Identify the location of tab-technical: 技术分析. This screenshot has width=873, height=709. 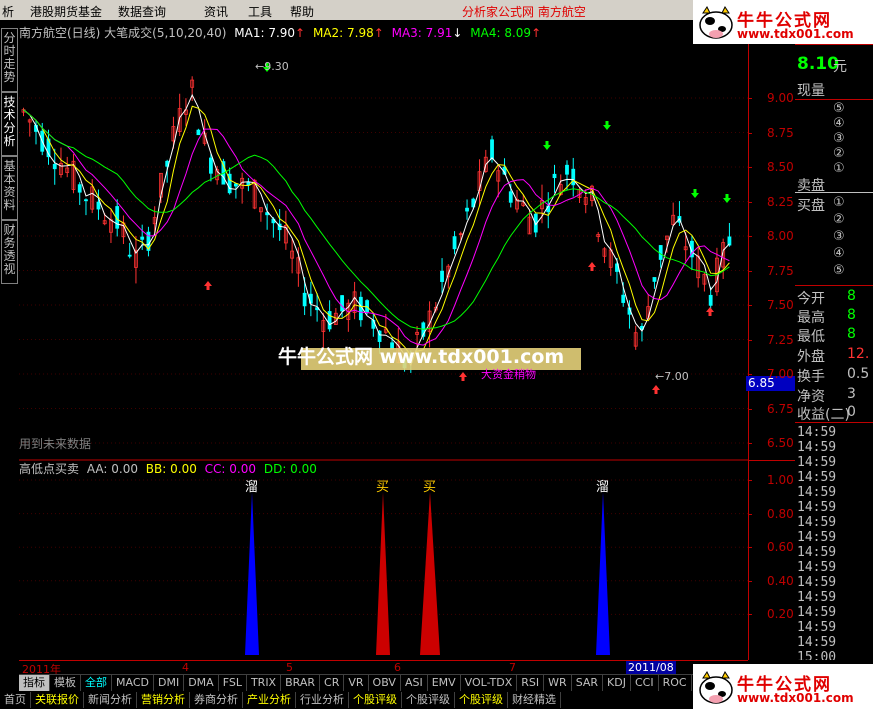
(9, 124).